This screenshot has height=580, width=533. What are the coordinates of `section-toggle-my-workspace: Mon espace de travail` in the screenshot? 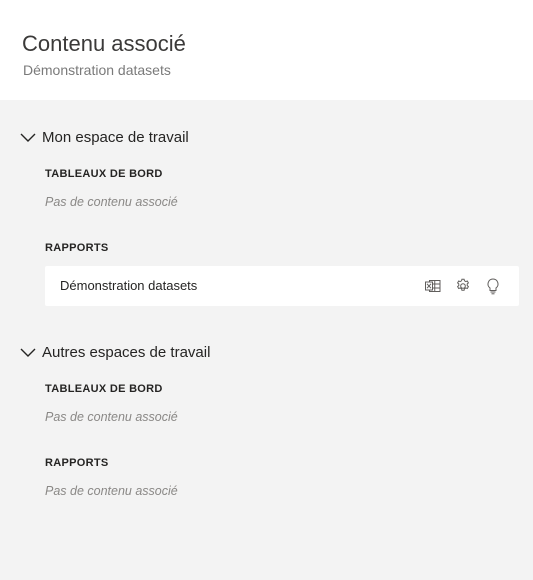 It's located at (104, 137).